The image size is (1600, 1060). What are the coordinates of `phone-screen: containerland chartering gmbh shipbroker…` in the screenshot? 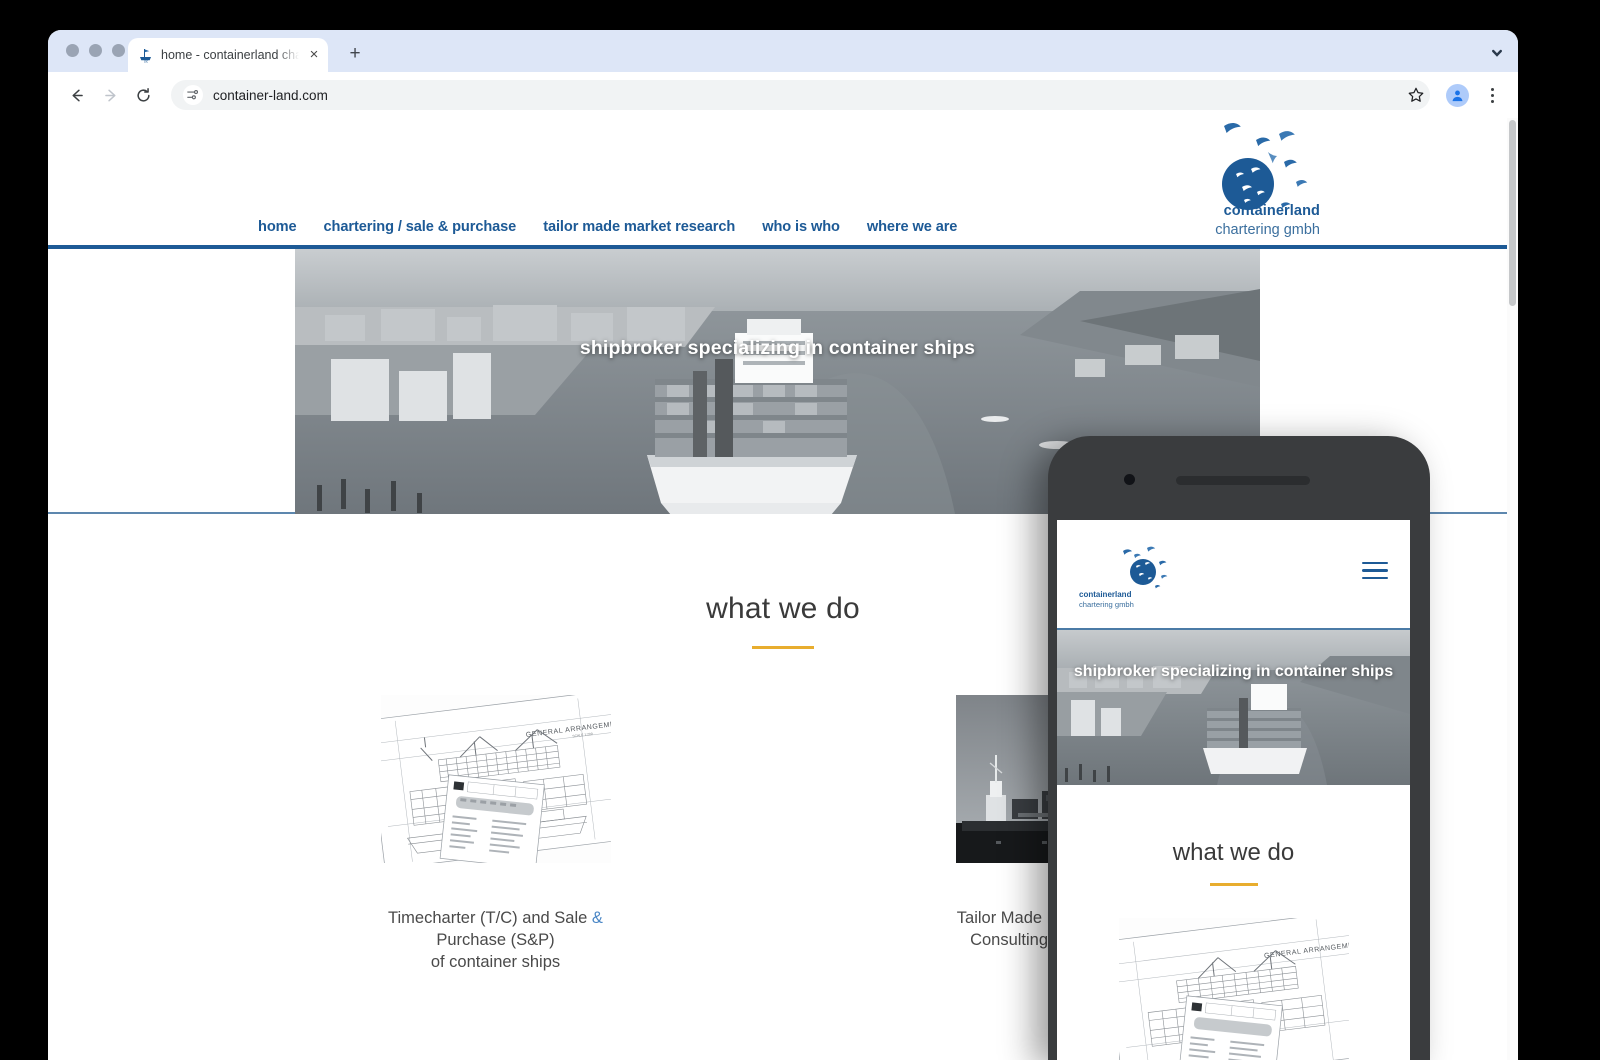 It's located at (1233, 790).